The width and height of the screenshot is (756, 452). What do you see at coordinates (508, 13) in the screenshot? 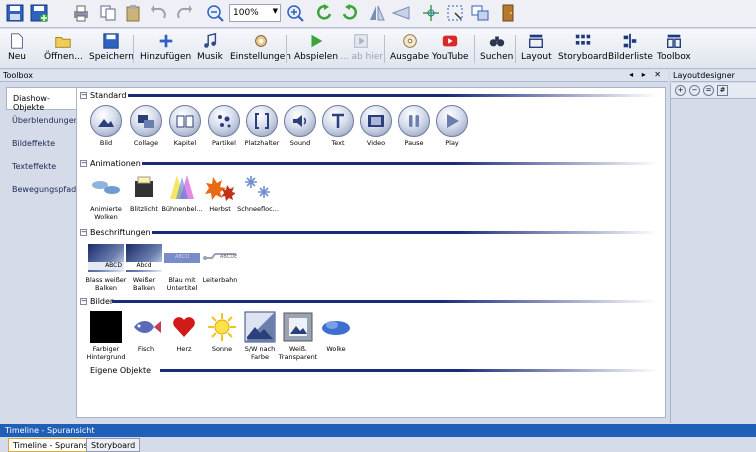
I see `door-exit-icon` at bounding box center [508, 13].